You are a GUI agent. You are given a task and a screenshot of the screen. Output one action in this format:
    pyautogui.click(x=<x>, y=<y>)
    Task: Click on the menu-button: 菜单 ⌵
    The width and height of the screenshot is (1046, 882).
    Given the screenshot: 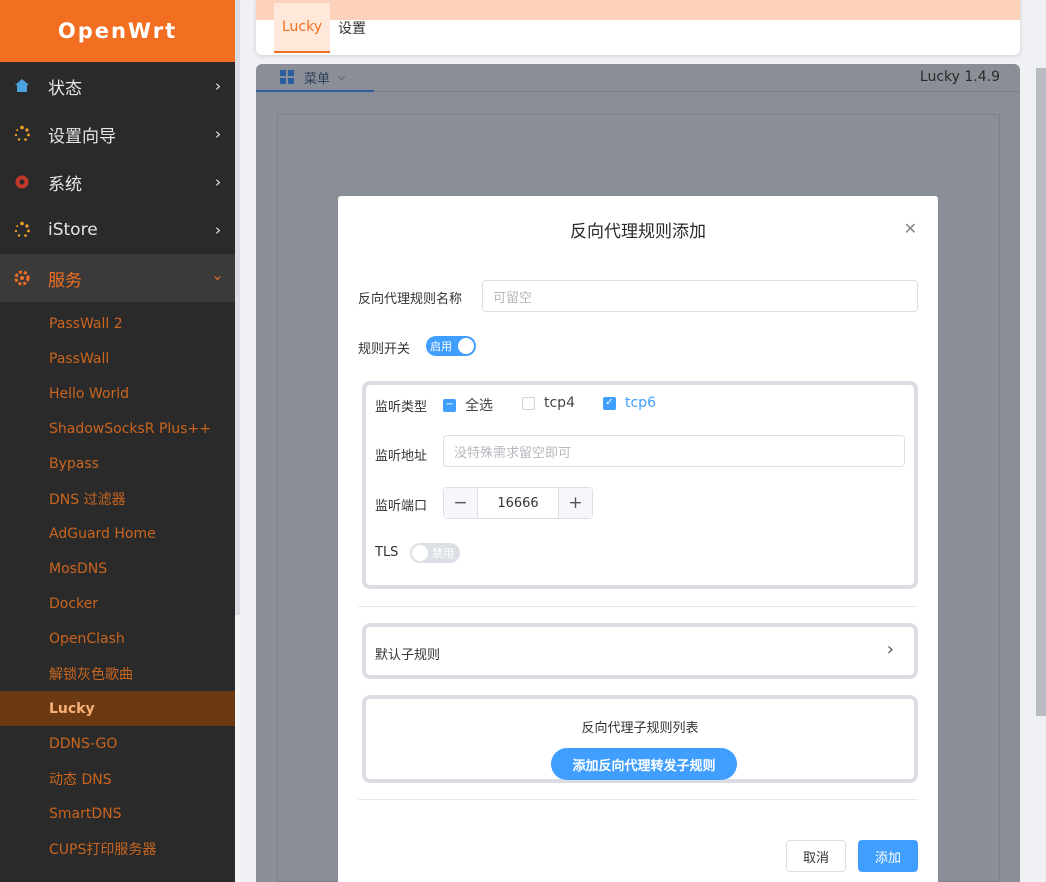 What is the action you would take?
    pyautogui.click(x=315, y=78)
    